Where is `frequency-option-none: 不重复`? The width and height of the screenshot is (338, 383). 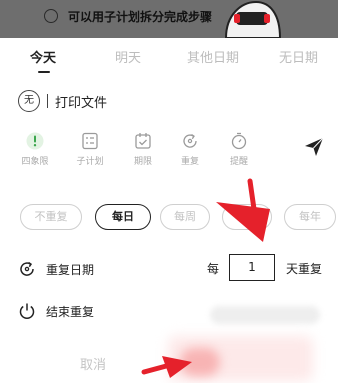 frequency-option-none: 不重复 is located at coordinates (51, 217).